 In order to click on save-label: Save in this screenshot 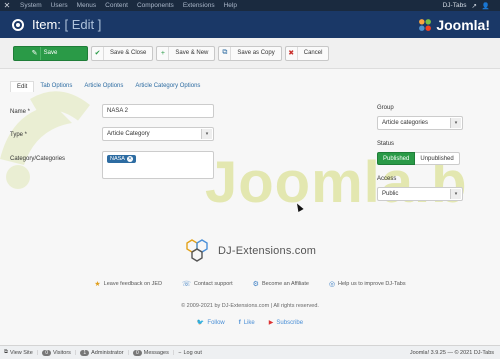, I will do `click(50, 53)`.